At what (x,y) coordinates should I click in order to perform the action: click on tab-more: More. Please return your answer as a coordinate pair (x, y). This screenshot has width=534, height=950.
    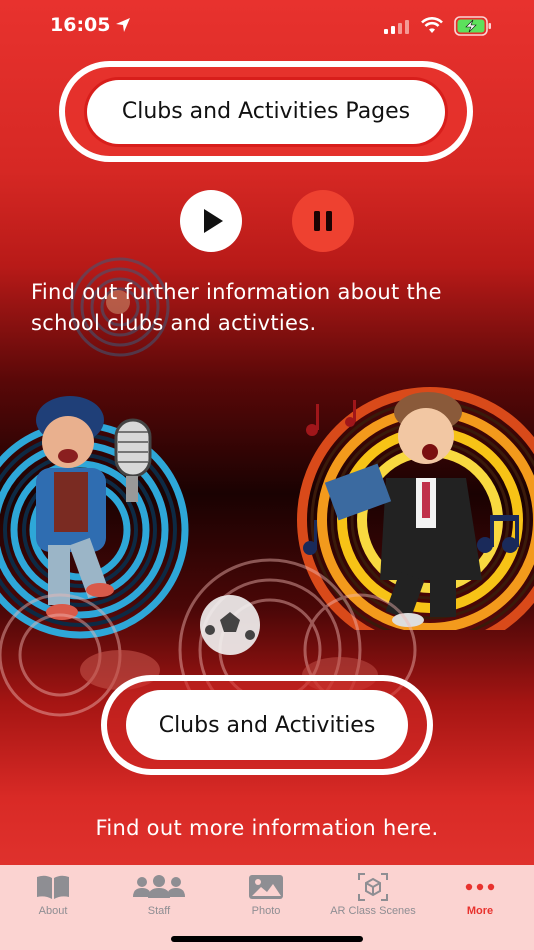
    Looking at the image, I should click on (480, 895).